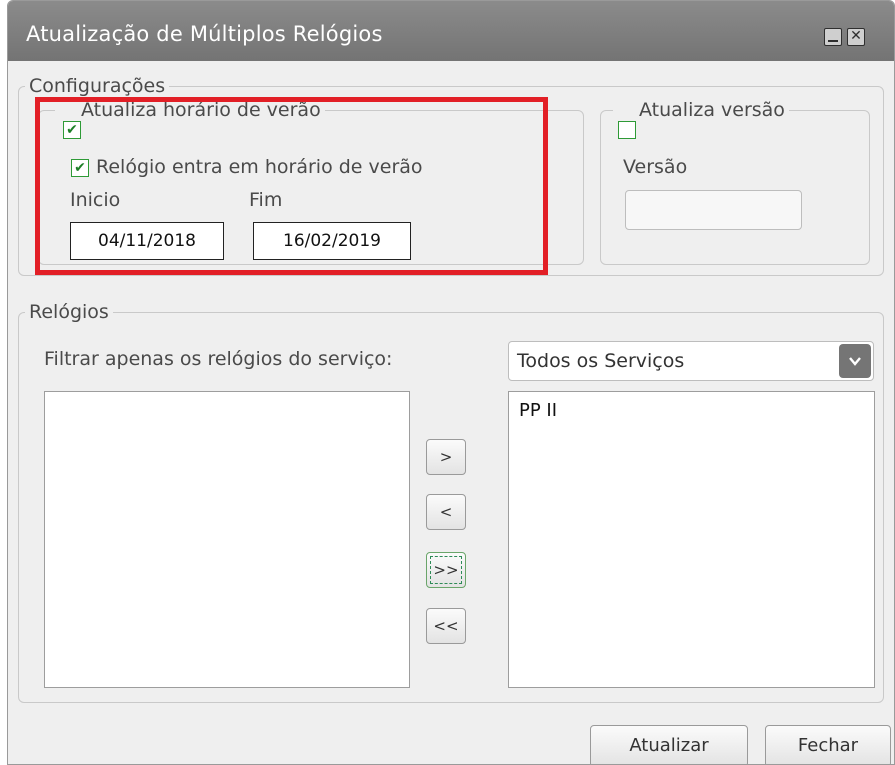 The image size is (895, 765). Describe the element at coordinates (218, 359) in the screenshot. I see `filter-label: Filtrar apenas os relógios do serviço:` at that location.